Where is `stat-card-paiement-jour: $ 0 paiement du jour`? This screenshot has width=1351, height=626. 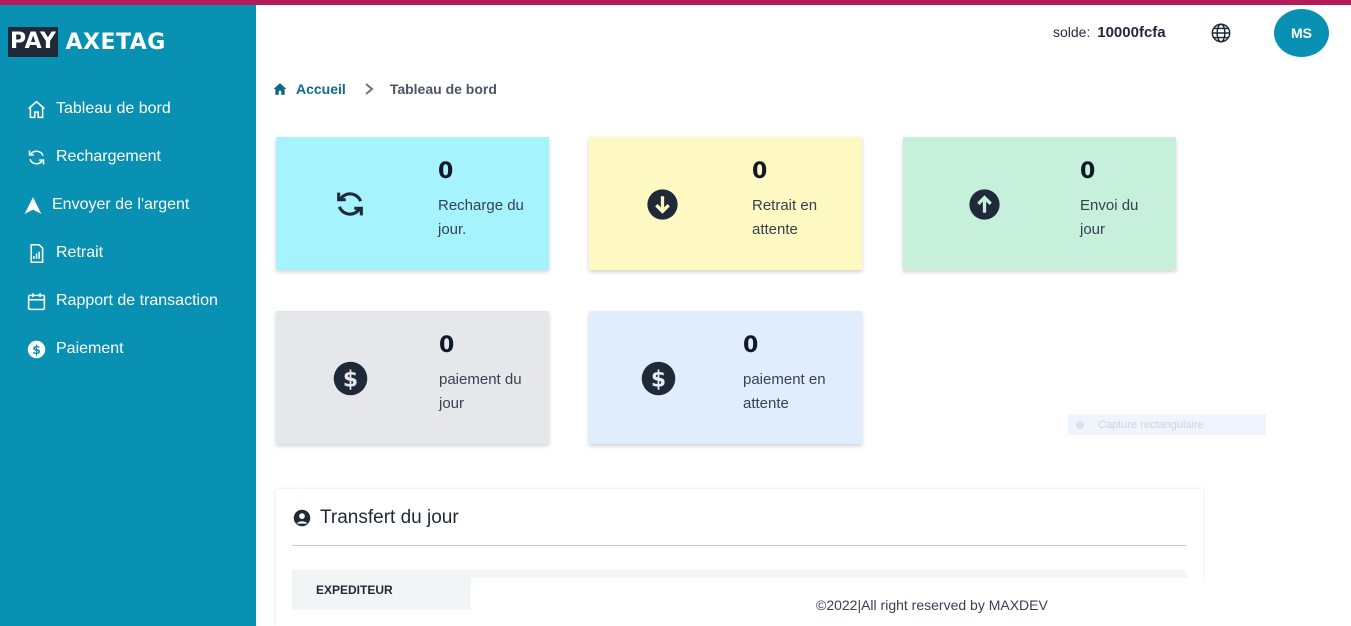 stat-card-paiement-jour: $ 0 paiement du jour is located at coordinates (412, 377).